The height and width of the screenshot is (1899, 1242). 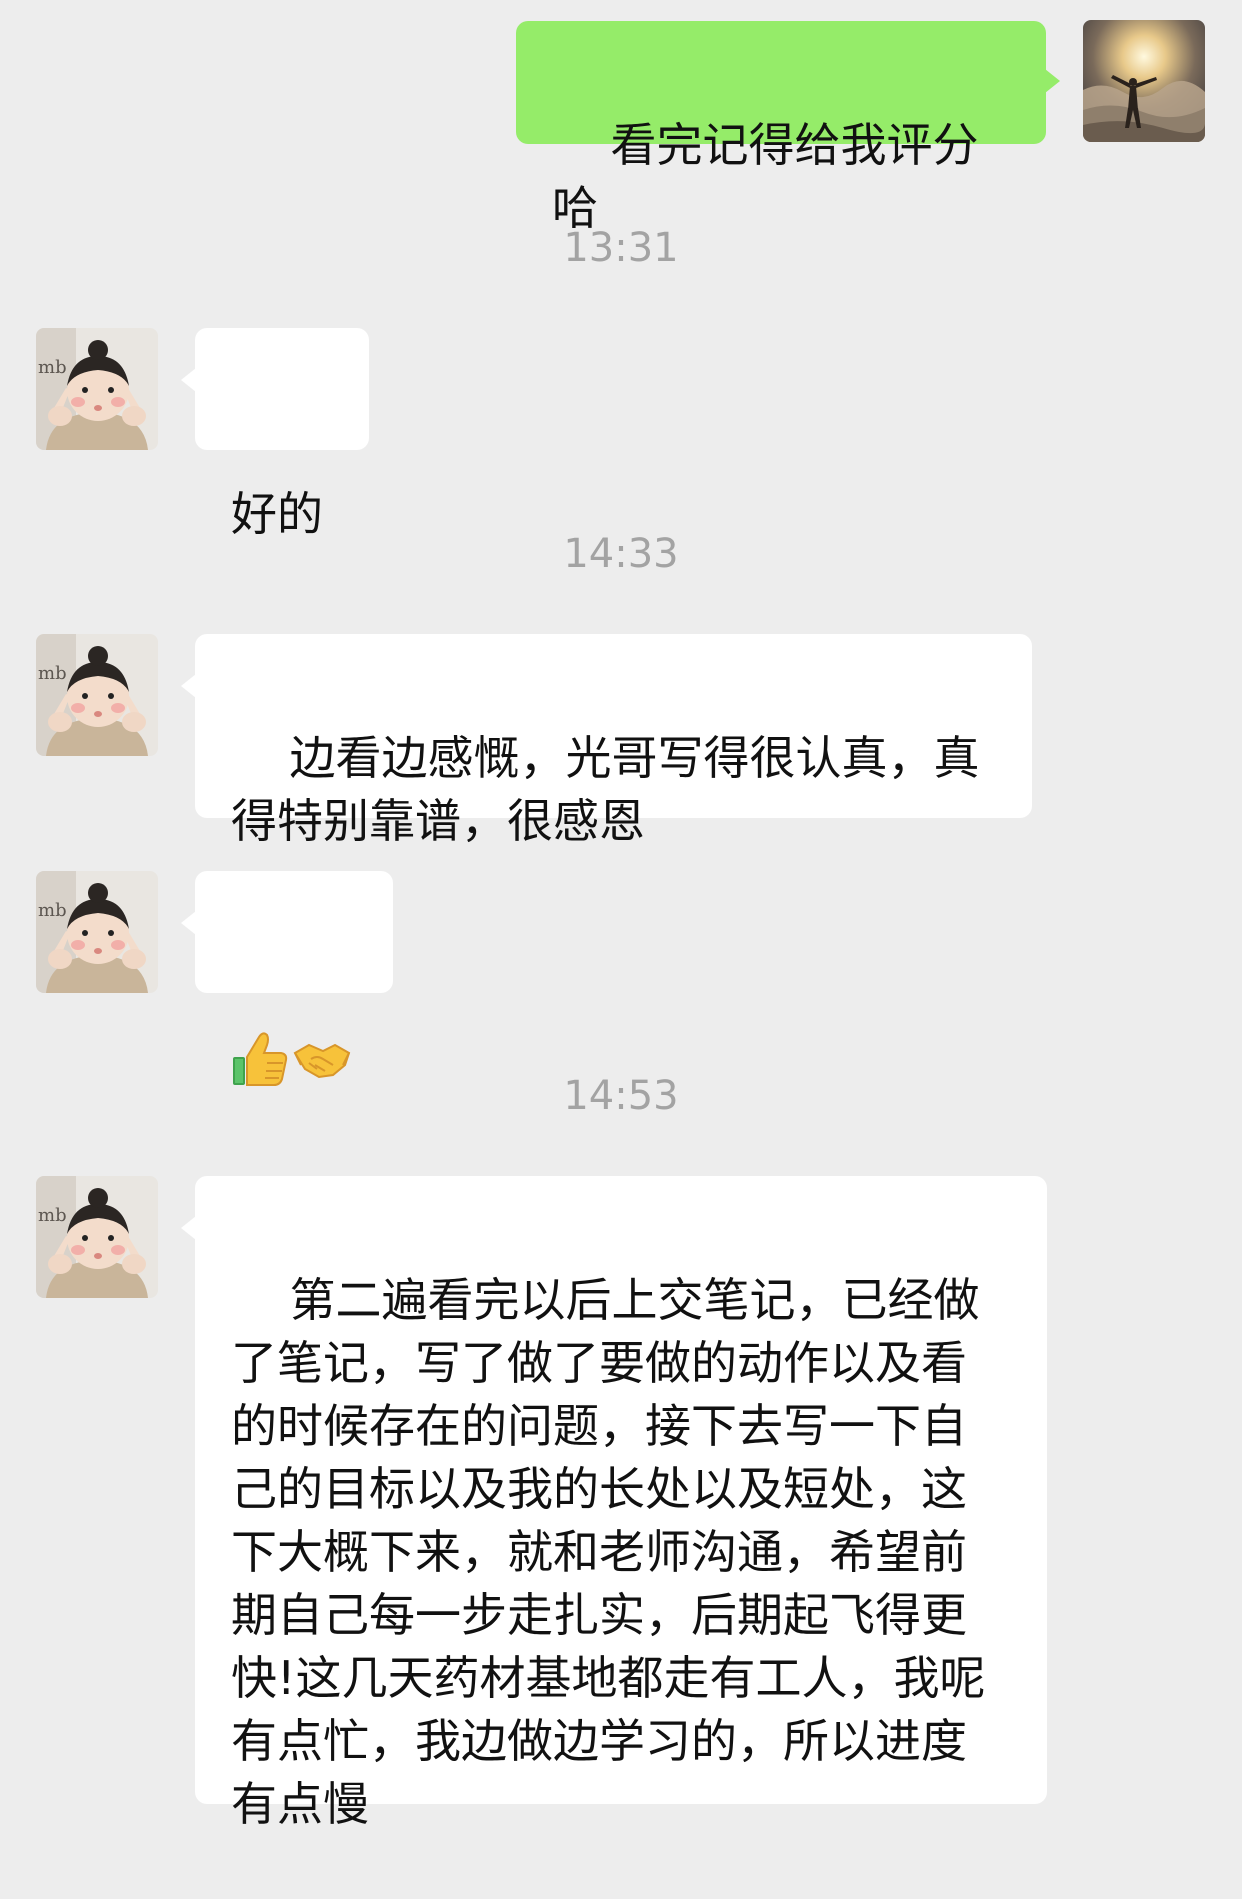 I want to click on message-text: 边看边感慨，光哥写得很认真，真得特别靠谱，很感恩, so click(x=605, y=789).